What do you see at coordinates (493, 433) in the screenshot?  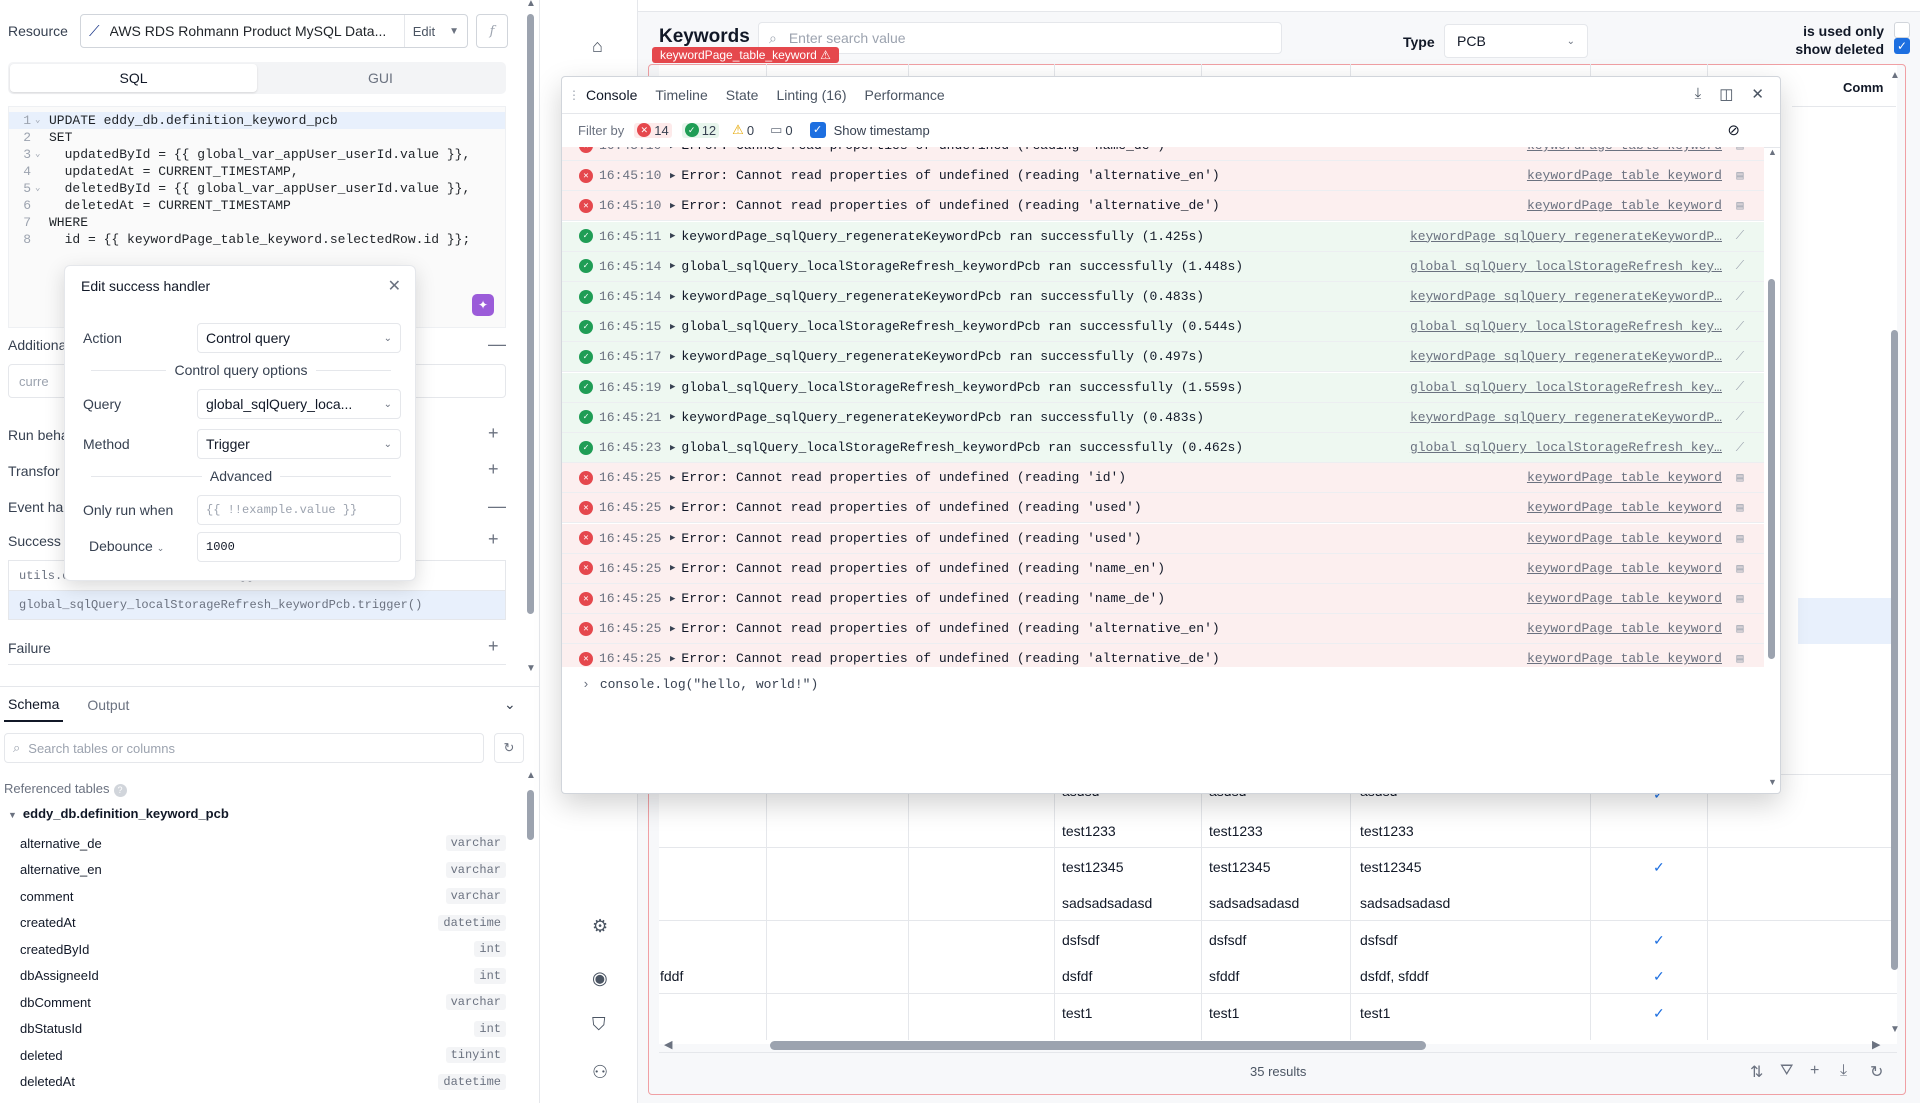 I see `expand-run-behavior-icon: +` at bounding box center [493, 433].